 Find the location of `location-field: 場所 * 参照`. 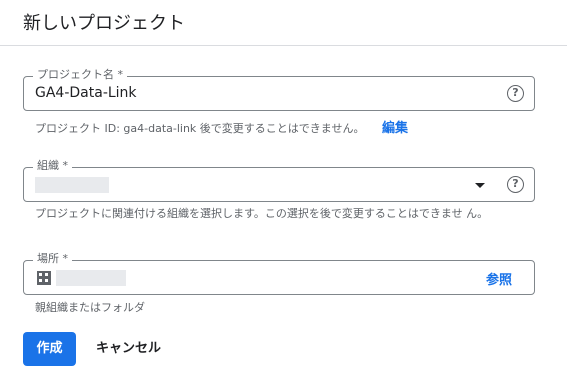

location-field: 場所 * 参照 is located at coordinates (279, 273).